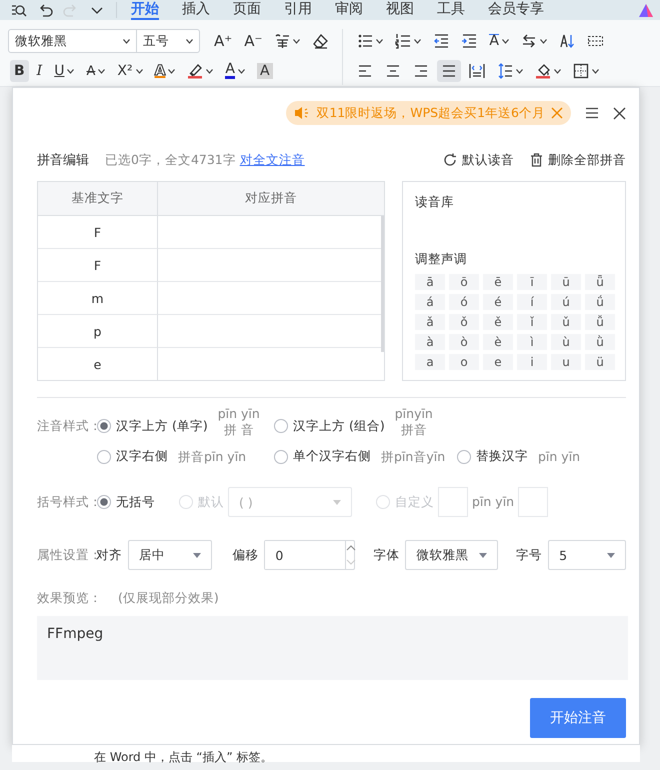 This screenshot has width=660, height=770. I want to click on tone-key: ì, so click(532, 342).